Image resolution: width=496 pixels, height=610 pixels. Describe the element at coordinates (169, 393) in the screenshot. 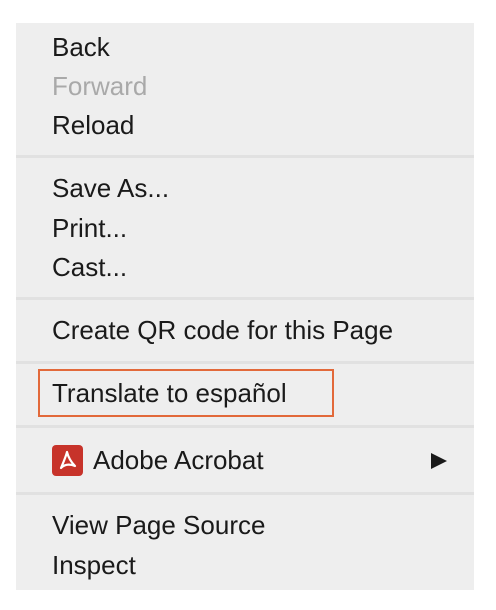

I see `menu-item-translate: Translate to español` at that location.